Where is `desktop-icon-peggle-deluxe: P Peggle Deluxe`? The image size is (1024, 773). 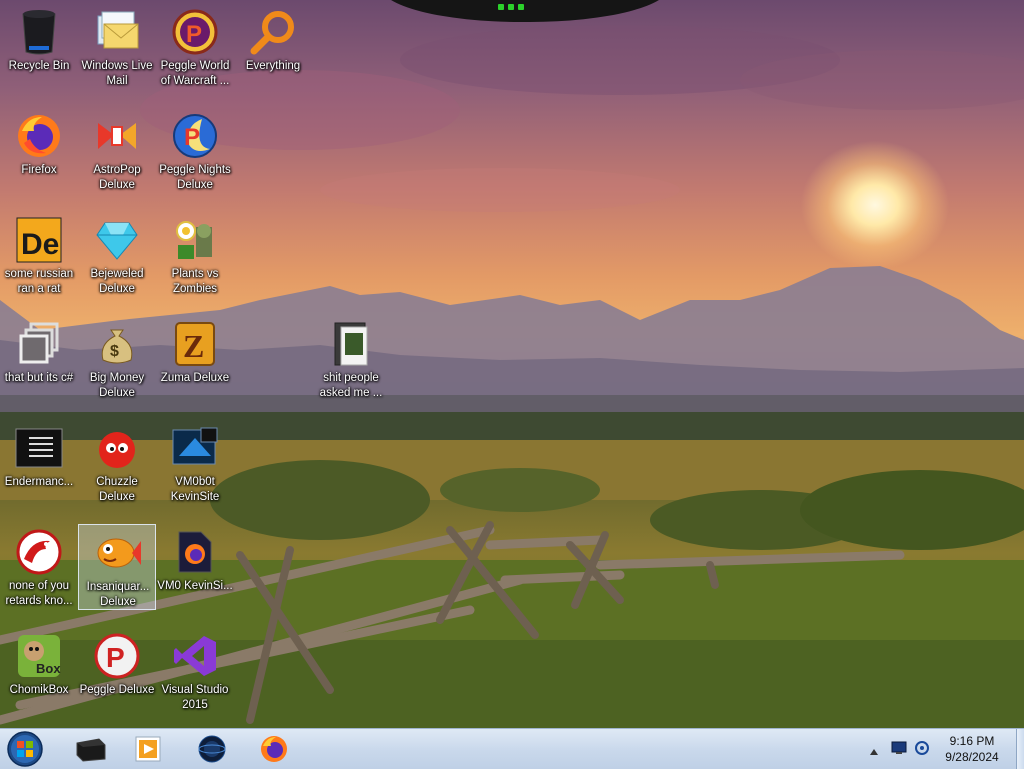 desktop-icon-peggle-deluxe: P Peggle Deluxe is located at coordinates (117, 676).